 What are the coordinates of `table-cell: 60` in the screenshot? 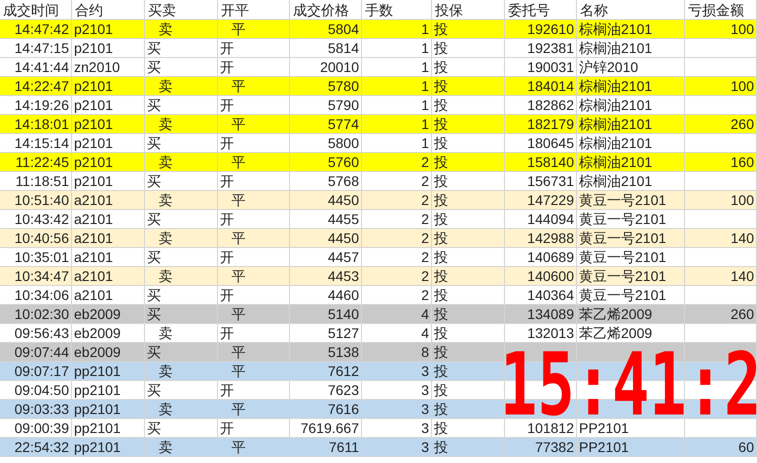 It's located at (721, 447).